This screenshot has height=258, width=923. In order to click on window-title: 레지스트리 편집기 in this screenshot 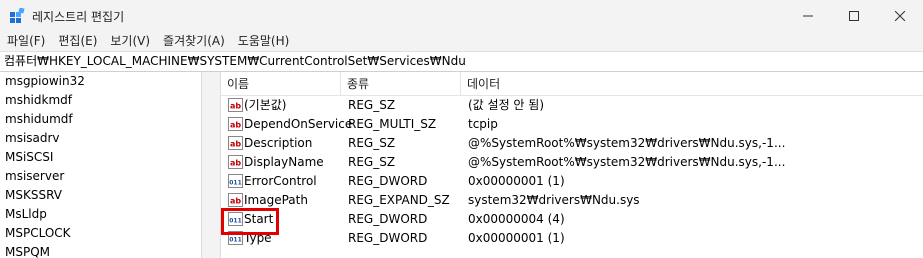, I will do `click(78, 17)`.